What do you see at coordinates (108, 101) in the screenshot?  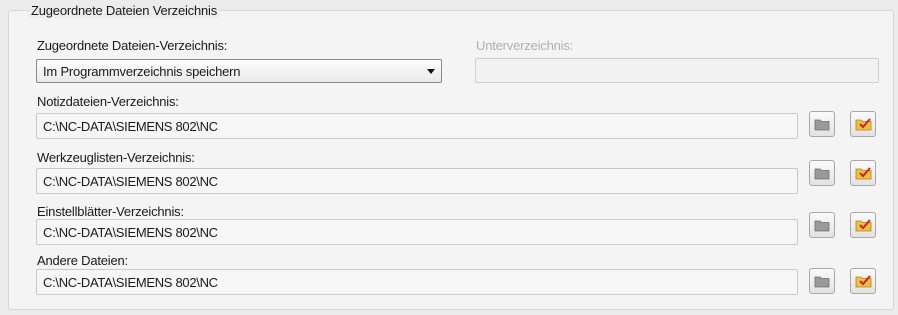 I see `notes-dir-label: Notizdateien-Verzeichnis:` at bounding box center [108, 101].